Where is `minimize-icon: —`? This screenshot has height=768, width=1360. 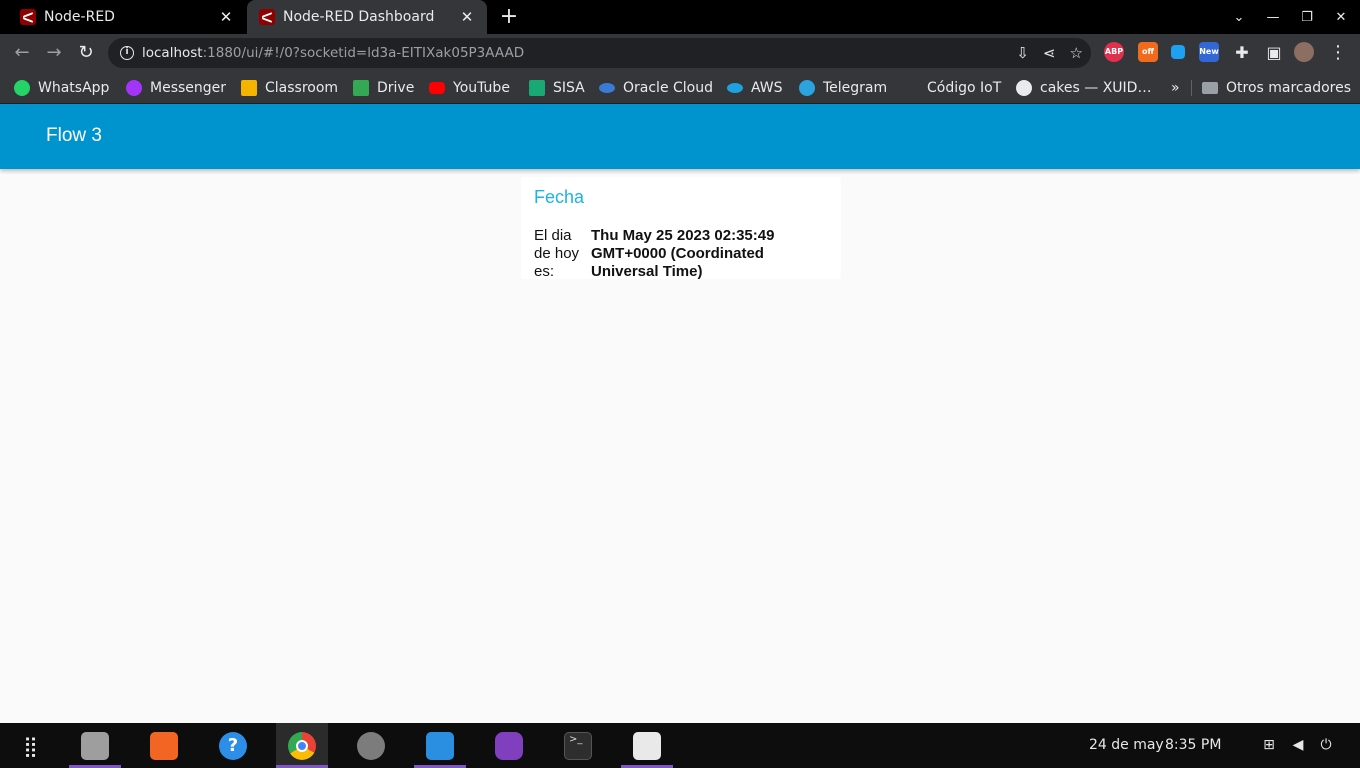
minimize-icon: — is located at coordinates (1273, 17).